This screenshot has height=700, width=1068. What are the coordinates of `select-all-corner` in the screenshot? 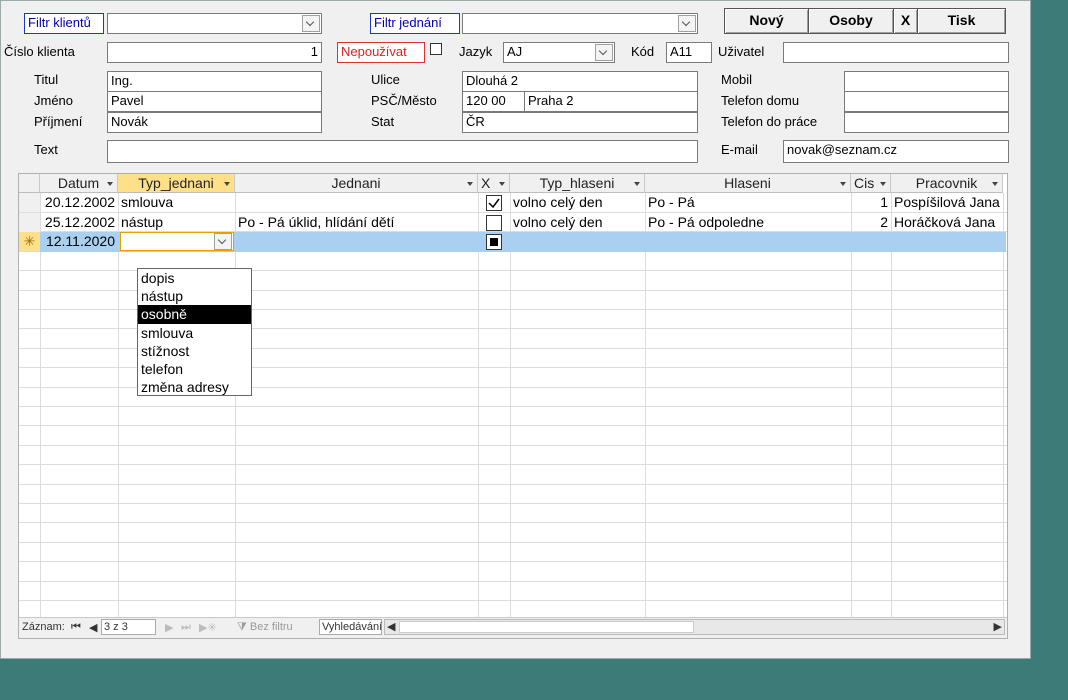 It's located at (29, 183).